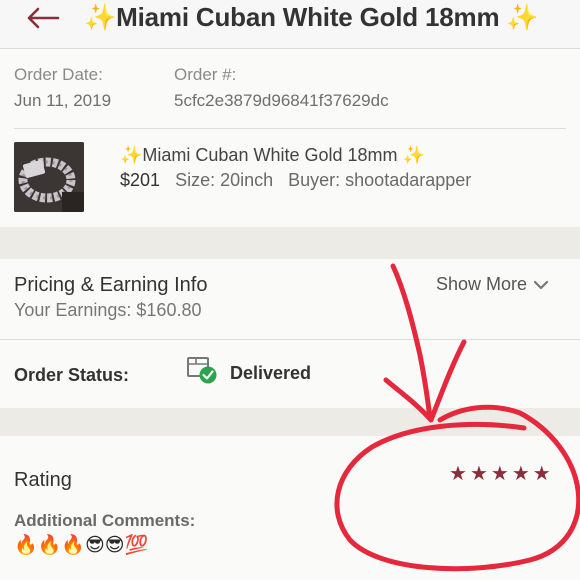 Image resolution: width=580 pixels, height=580 pixels. I want to click on order-number-label: Order #:, so click(205, 74).